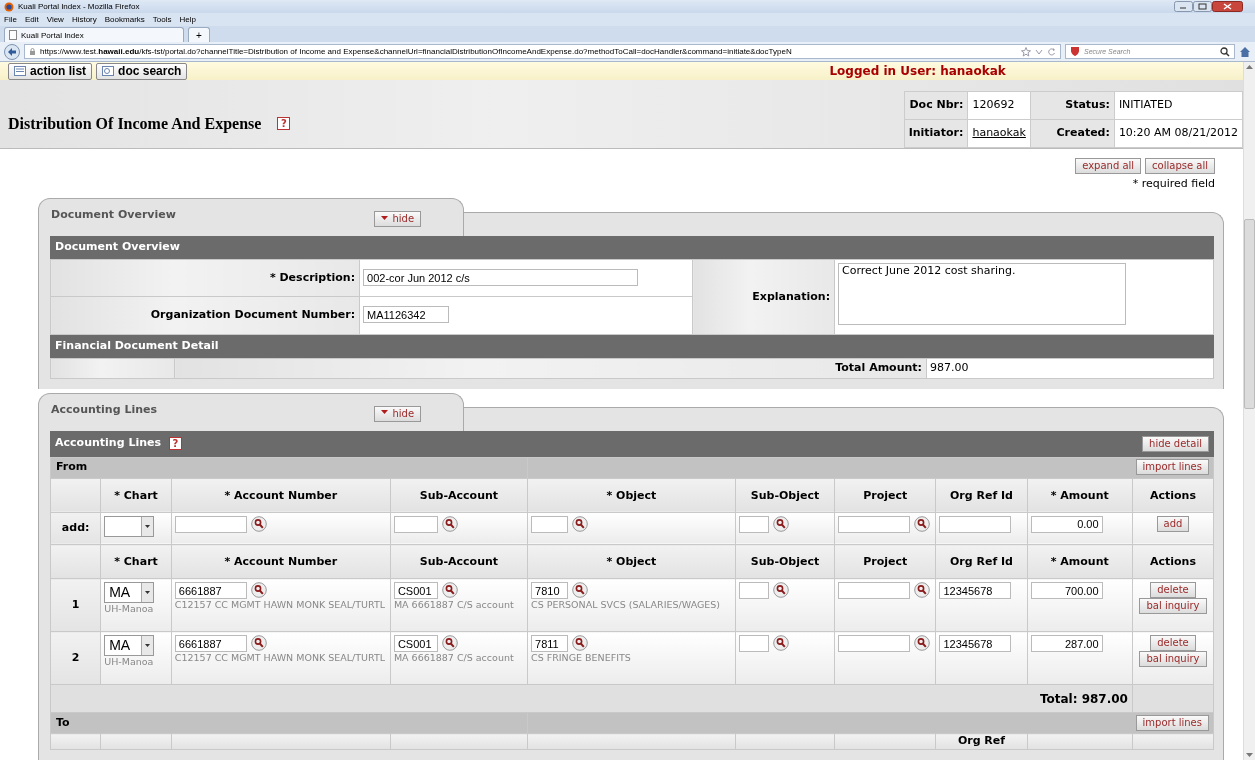 This screenshot has height=761, width=1255. I want to click on close-icon, so click(1227, 6).